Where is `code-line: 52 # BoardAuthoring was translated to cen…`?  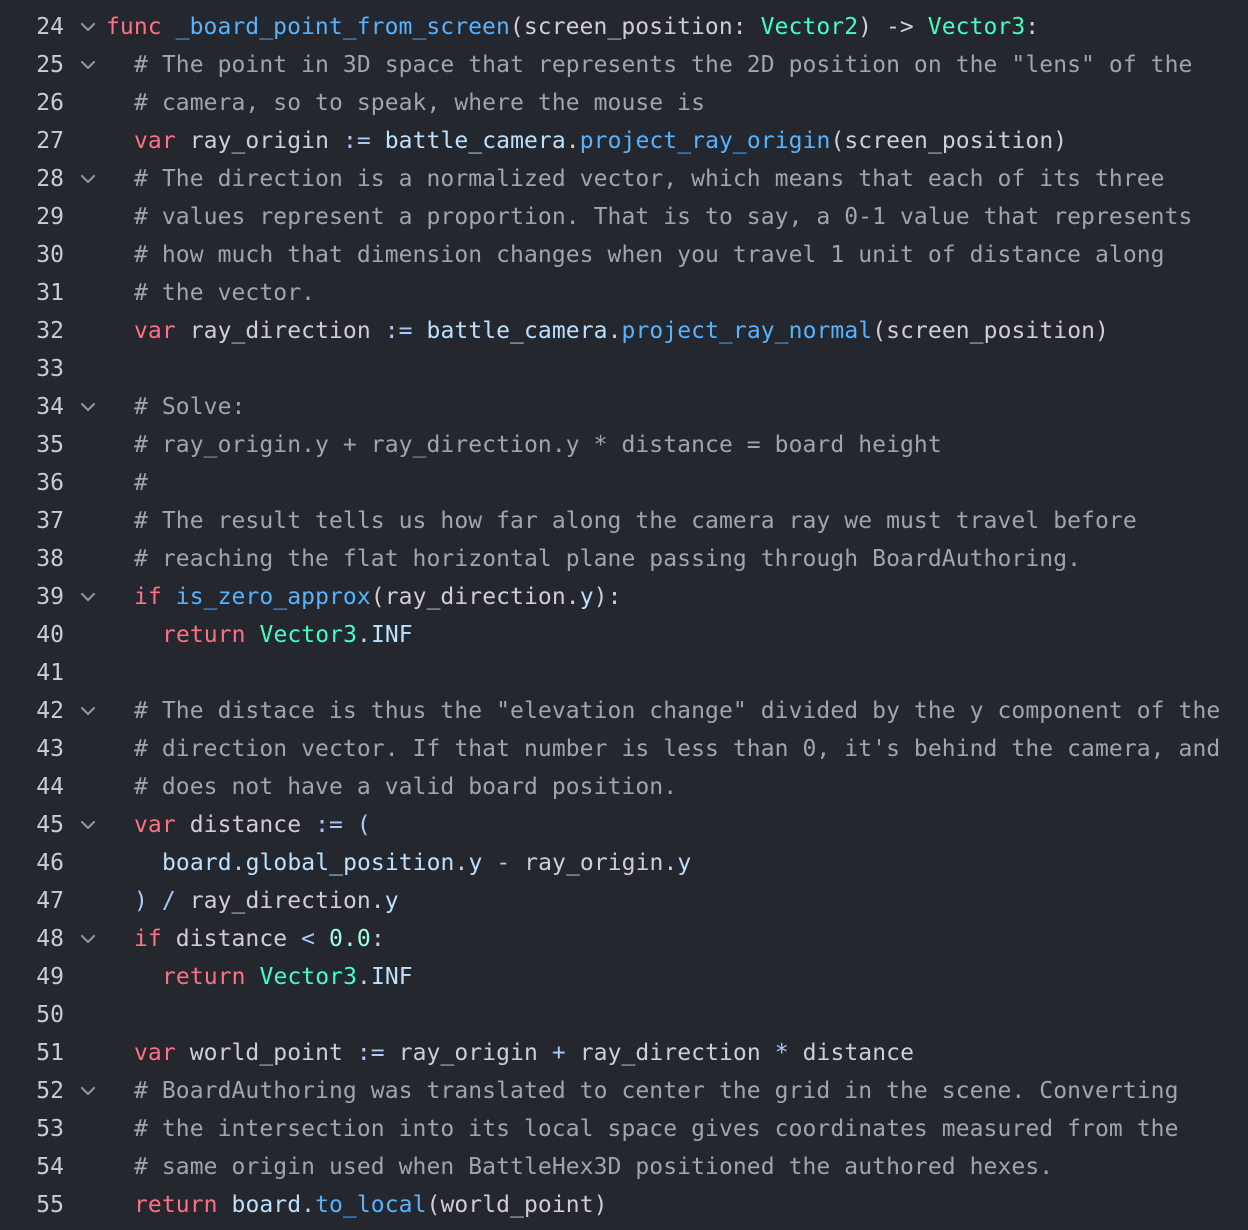
code-line: 52 # BoardAuthoring was translated to cen… is located at coordinates (624, 1091).